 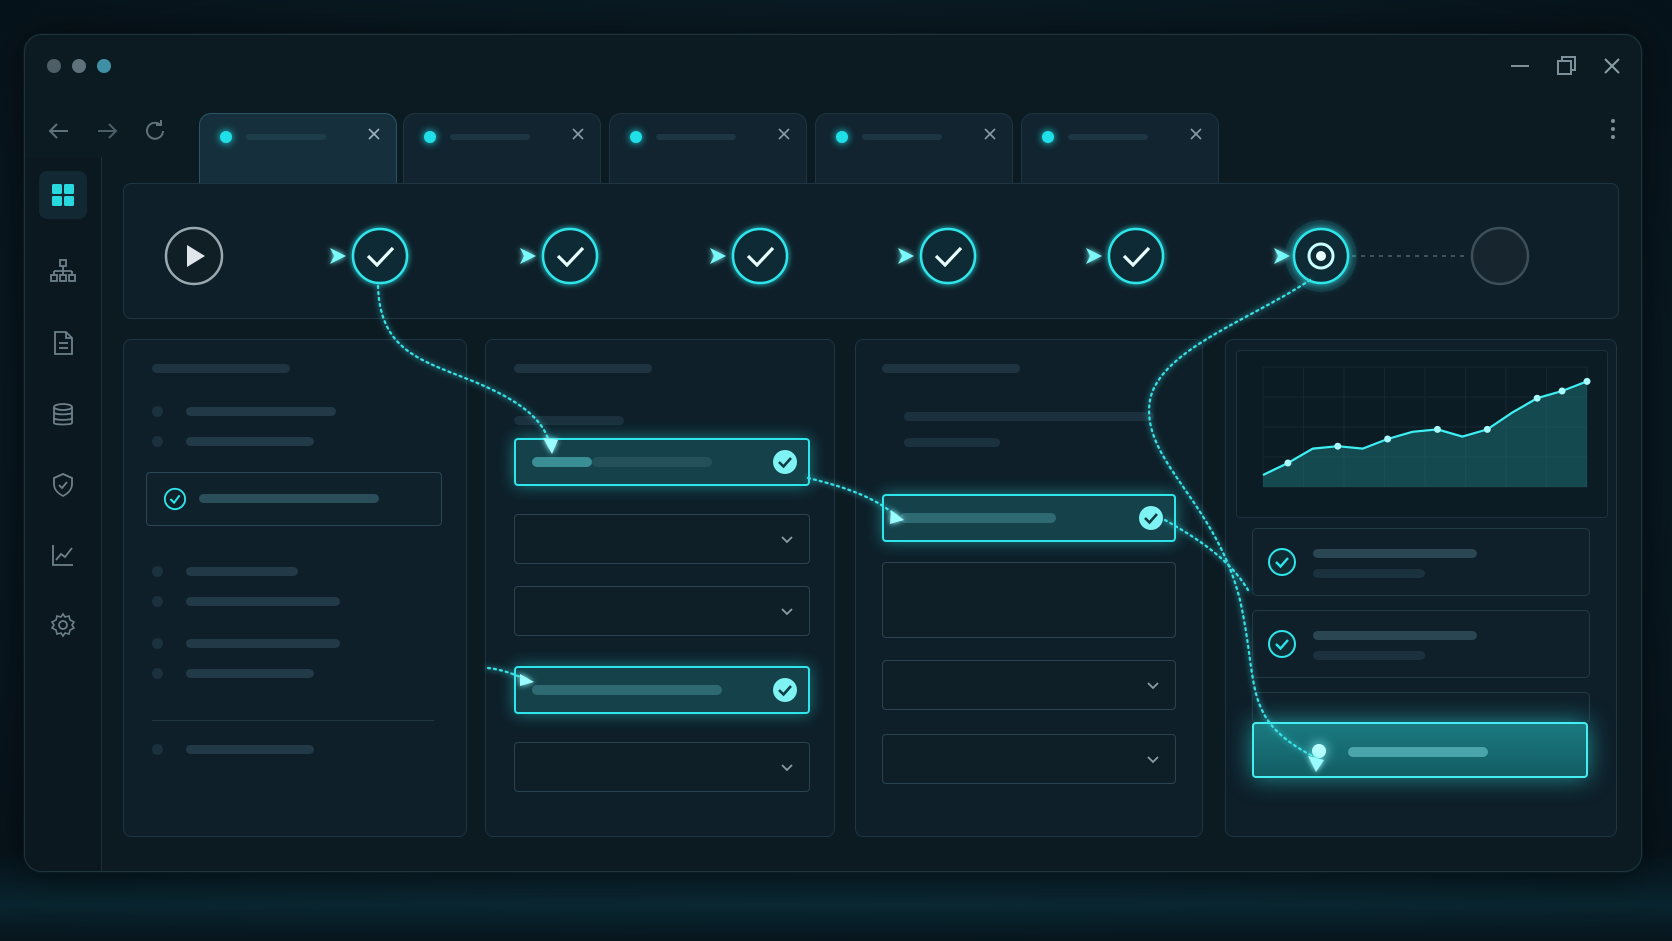 I want to click on minimize-icon, so click(x=1520, y=66).